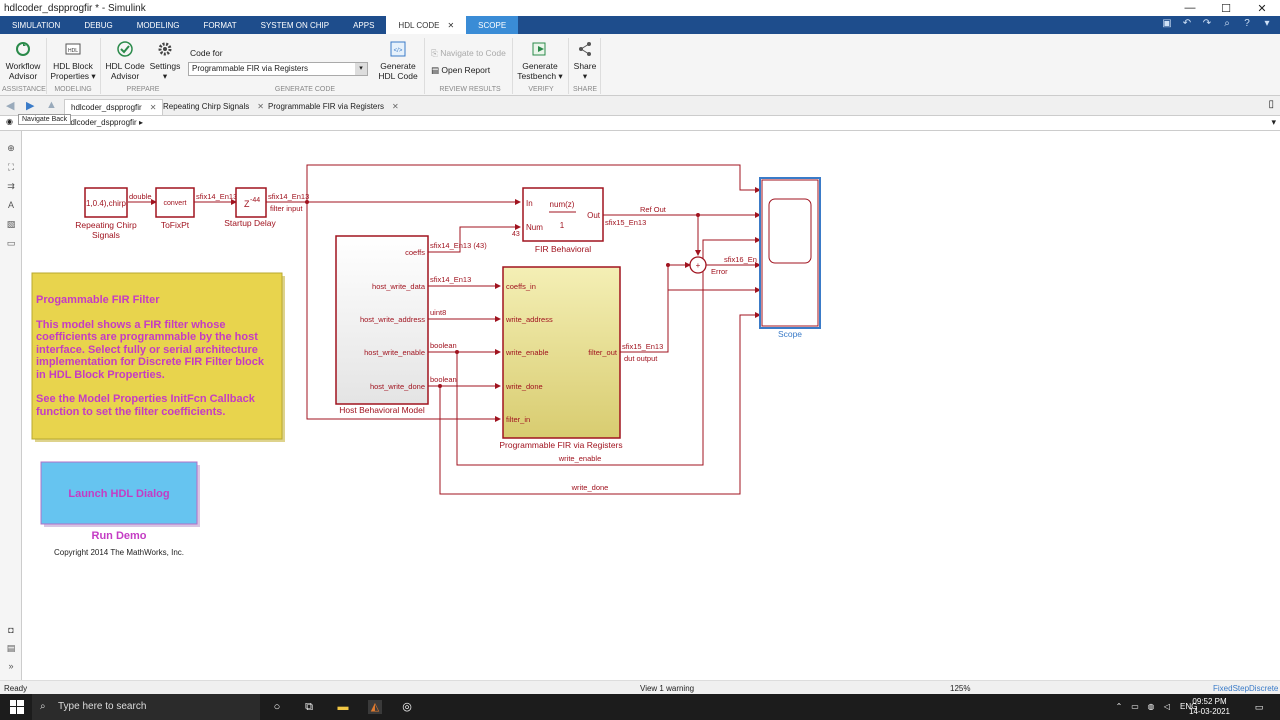  Describe the element at coordinates (1259, 707) in the screenshot. I see `notification-icon: ▭` at that location.